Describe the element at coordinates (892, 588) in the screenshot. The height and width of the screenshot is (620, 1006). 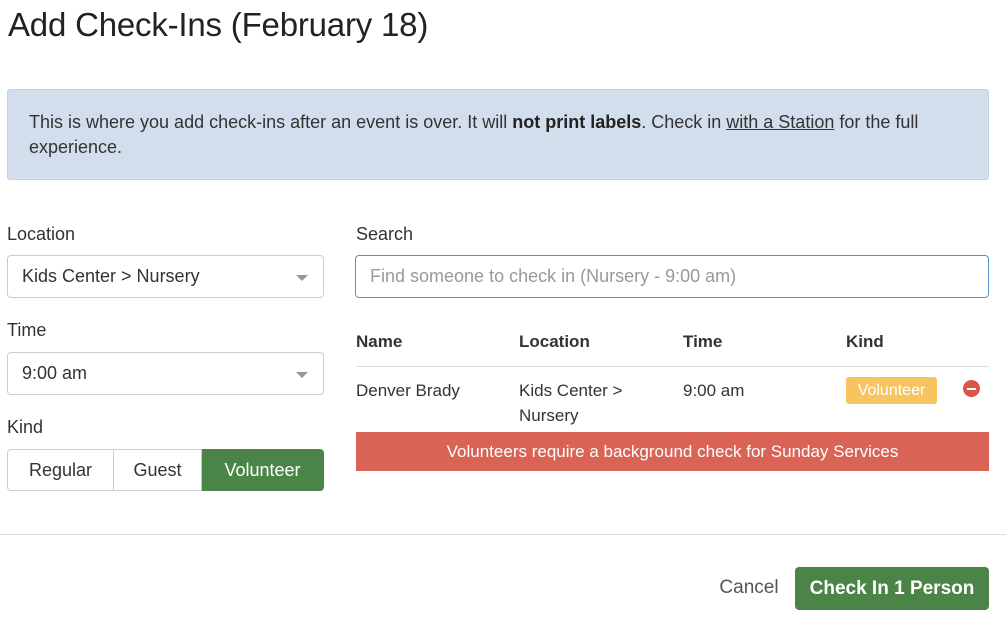
I see `check-in-button: Check In 1 Person` at that location.